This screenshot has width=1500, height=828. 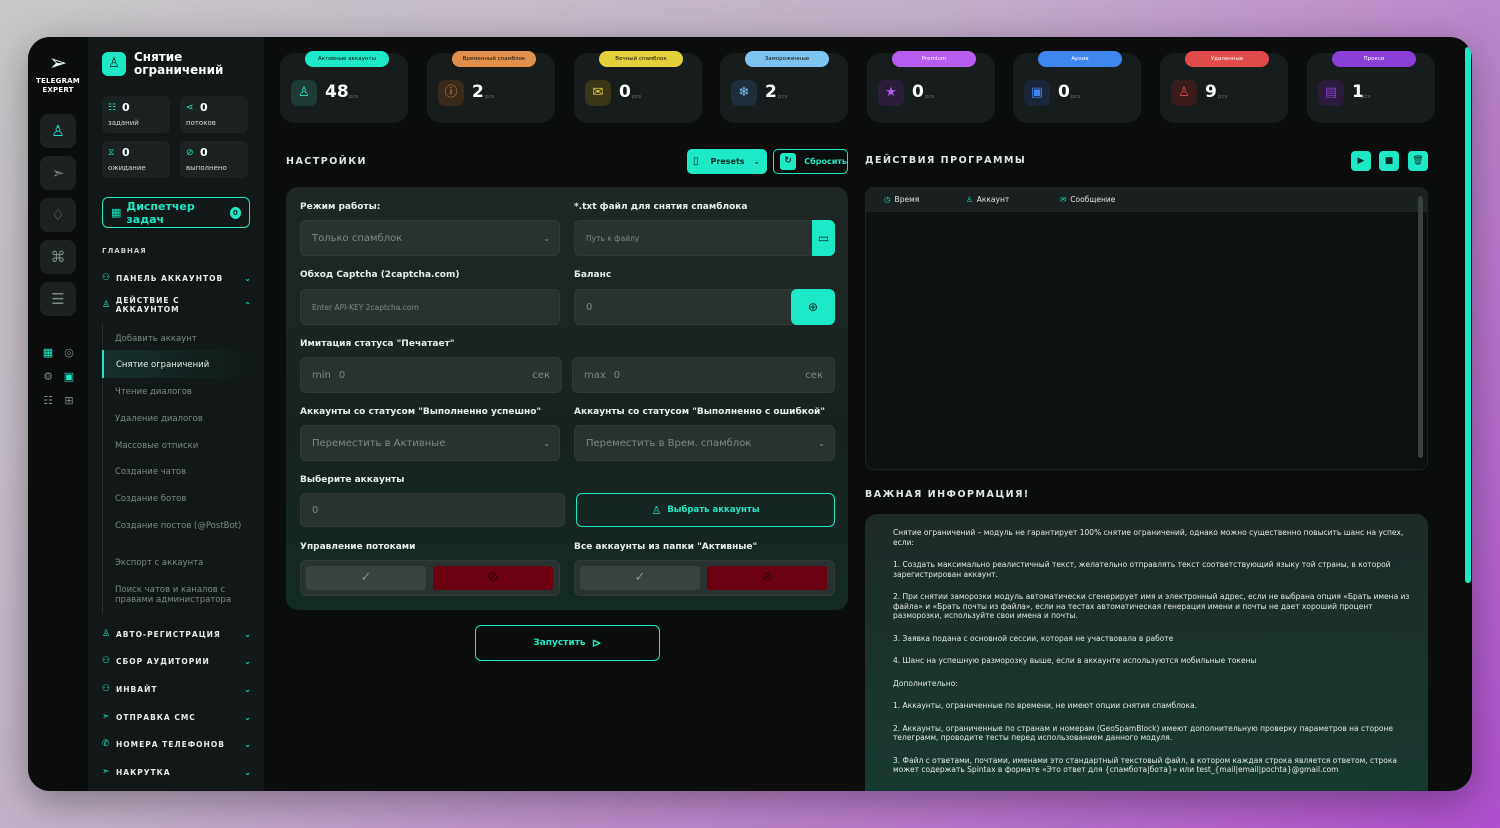 I want to click on typing-max-input: max 0 сек, so click(x=703, y=375).